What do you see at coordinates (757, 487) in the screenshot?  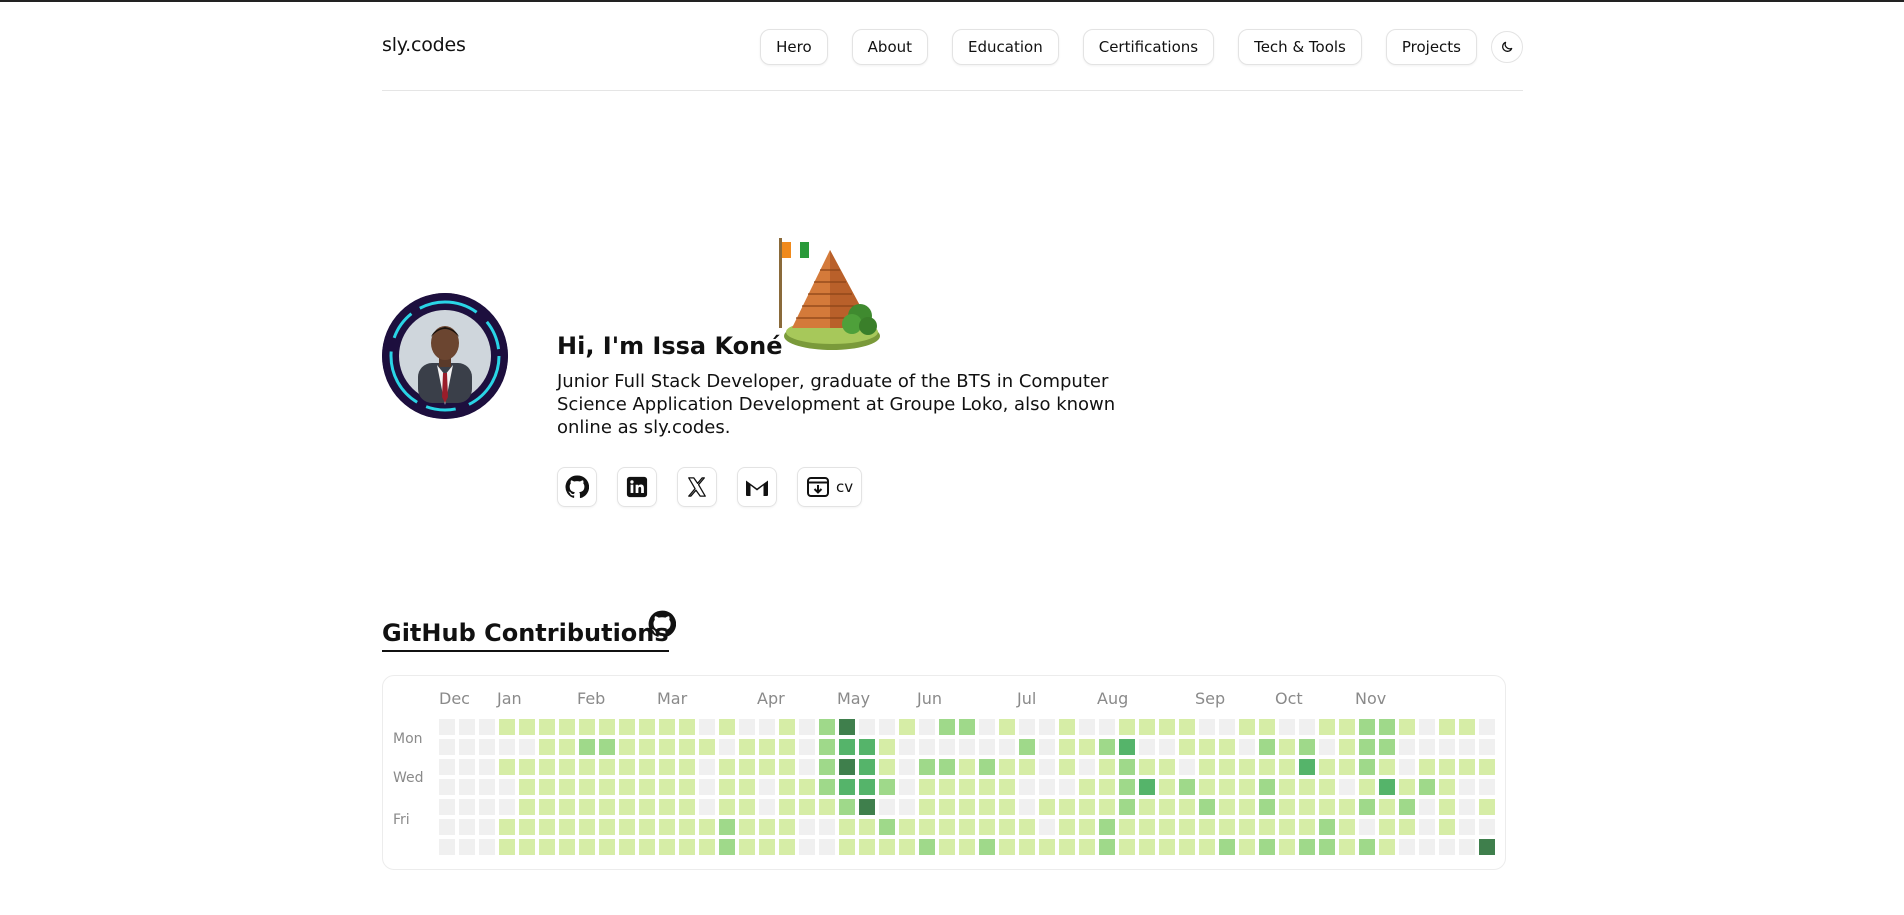 I see `email-link` at bounding box center [757, 487].